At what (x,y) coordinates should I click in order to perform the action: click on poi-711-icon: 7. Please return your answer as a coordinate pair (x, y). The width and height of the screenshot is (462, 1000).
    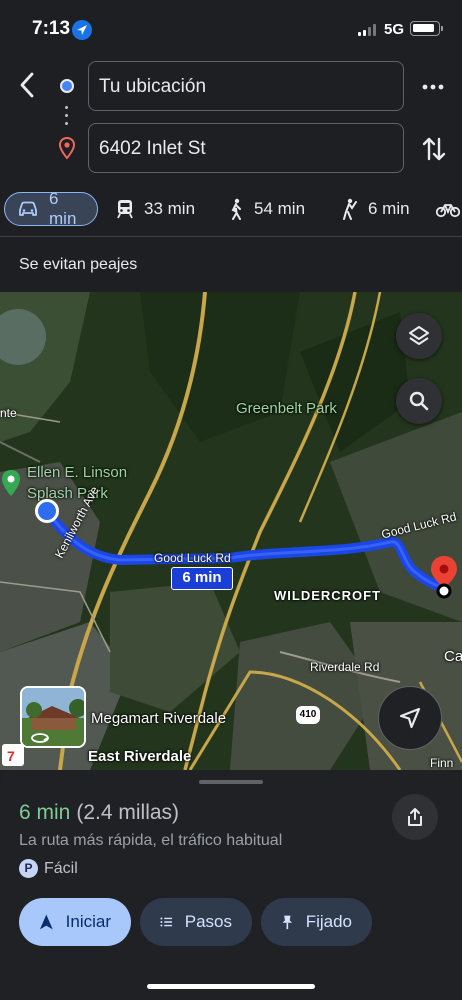
    Looking at the image, I should click on (13, 755).